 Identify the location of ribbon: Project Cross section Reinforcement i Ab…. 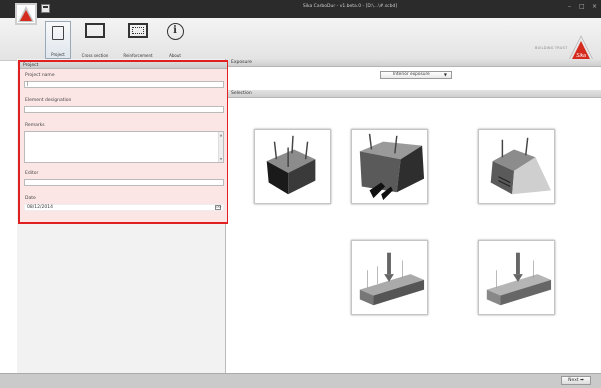
(300, 39).